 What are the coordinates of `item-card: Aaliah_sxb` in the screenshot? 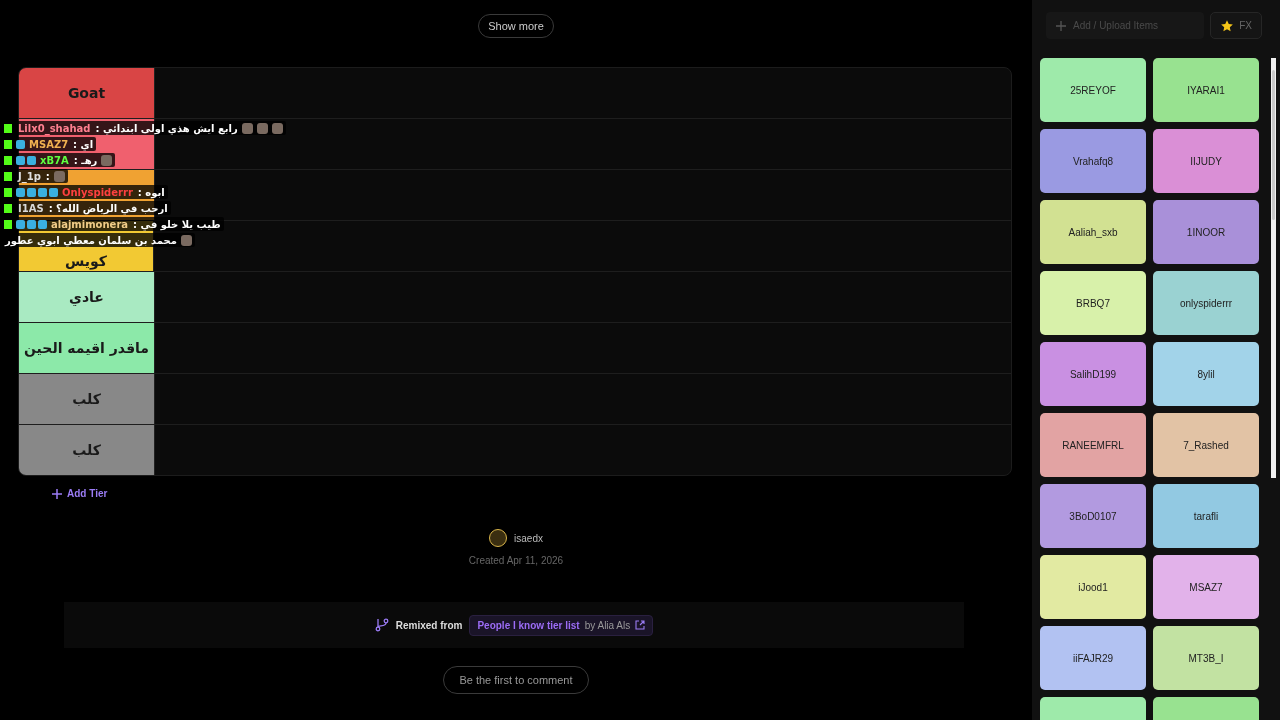 It's located at (1093, 232).